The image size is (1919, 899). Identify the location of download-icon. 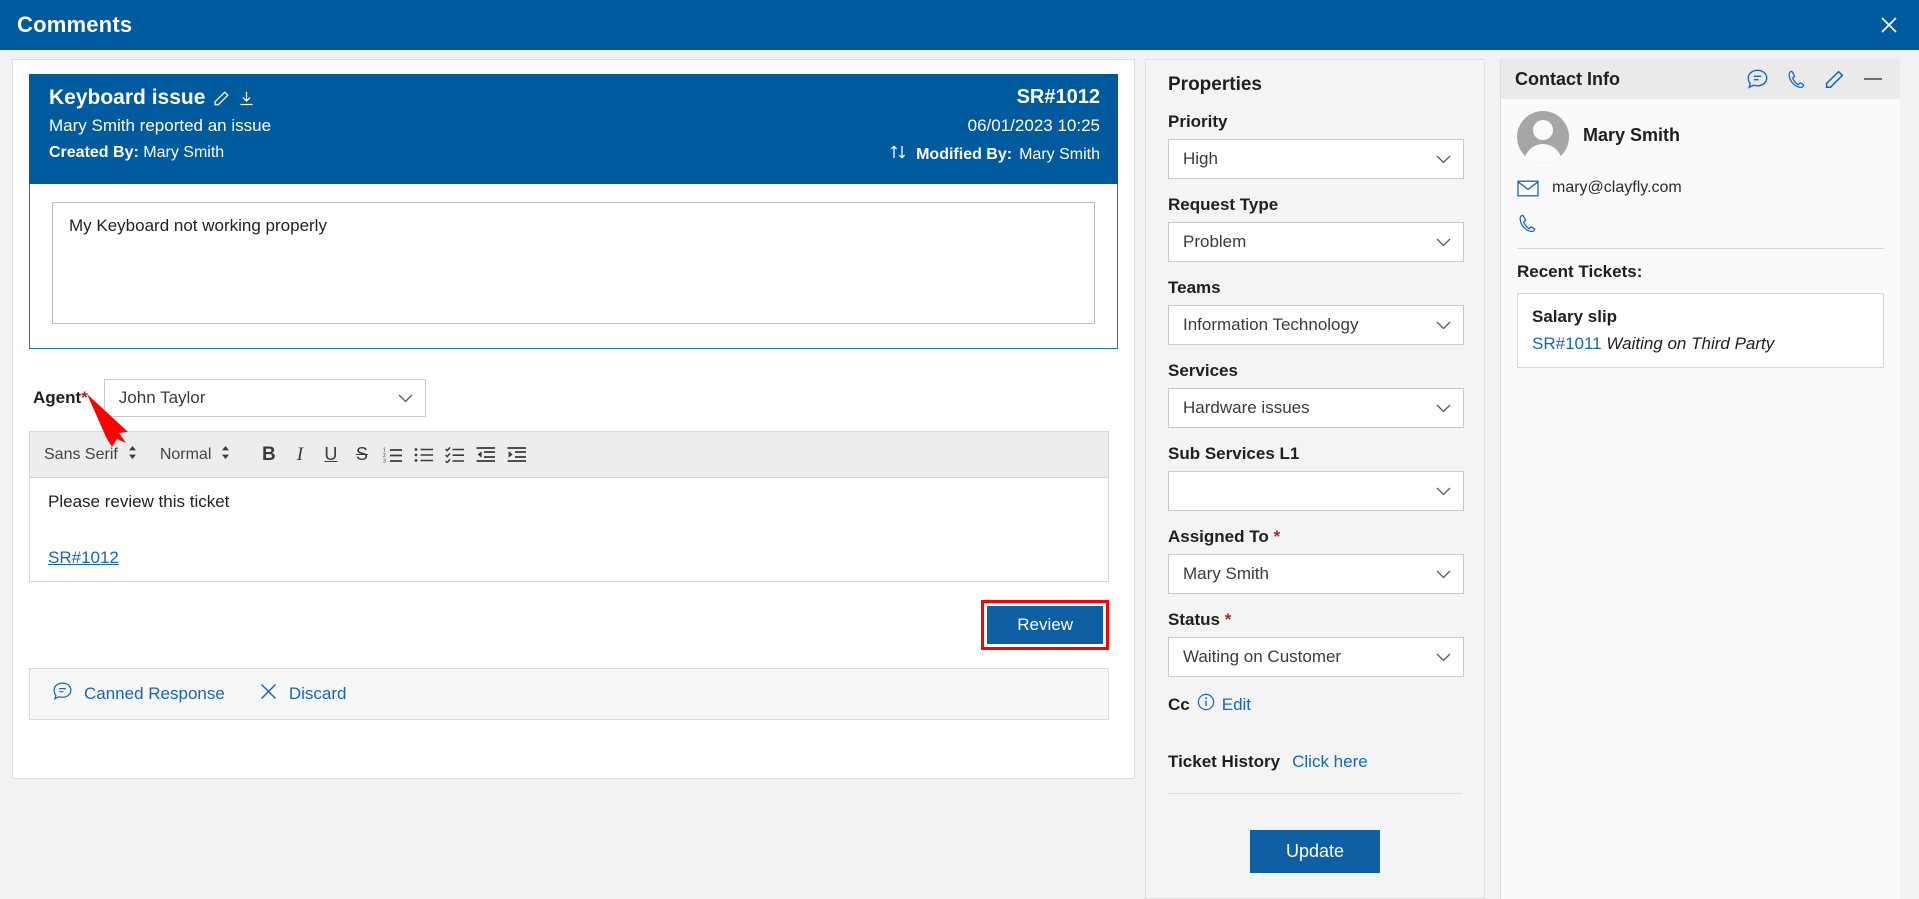
(246, 98).